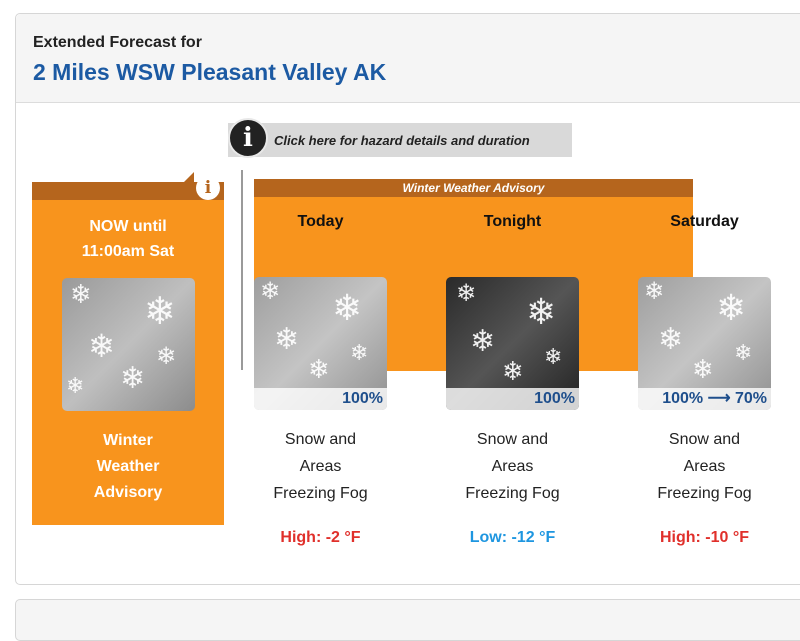  I want to click on forecast-image-today: ❄ ❄ ❄ ❄ ❄ 100%, so click(320, 343).